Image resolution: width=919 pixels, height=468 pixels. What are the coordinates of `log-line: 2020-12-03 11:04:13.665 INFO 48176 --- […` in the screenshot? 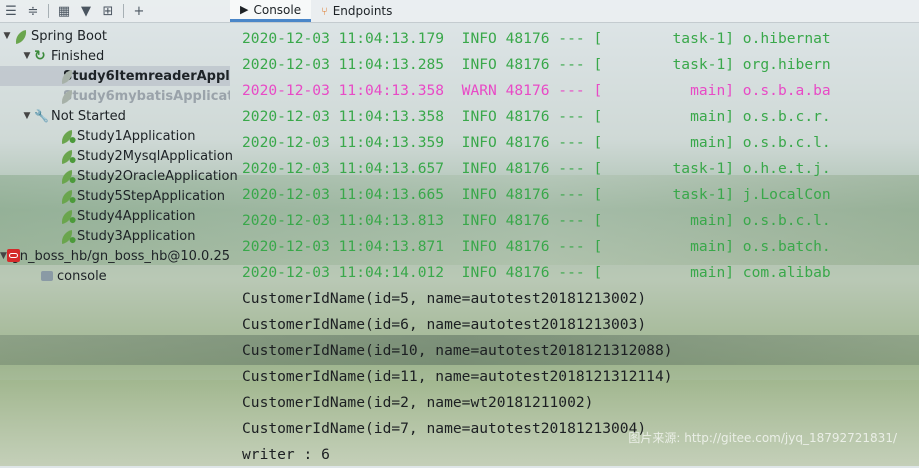 It's located at (536, 194).